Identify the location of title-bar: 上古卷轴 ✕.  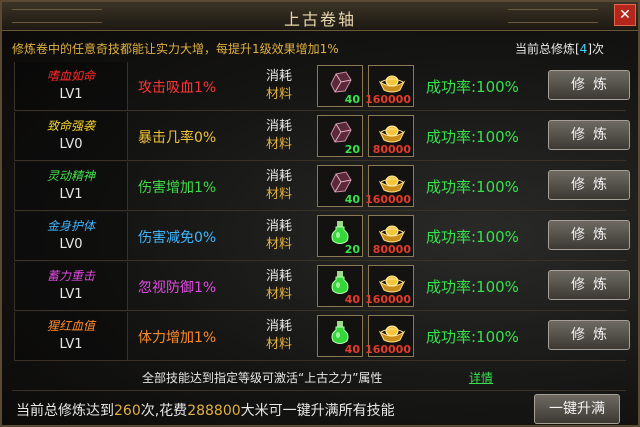
(320, 16).